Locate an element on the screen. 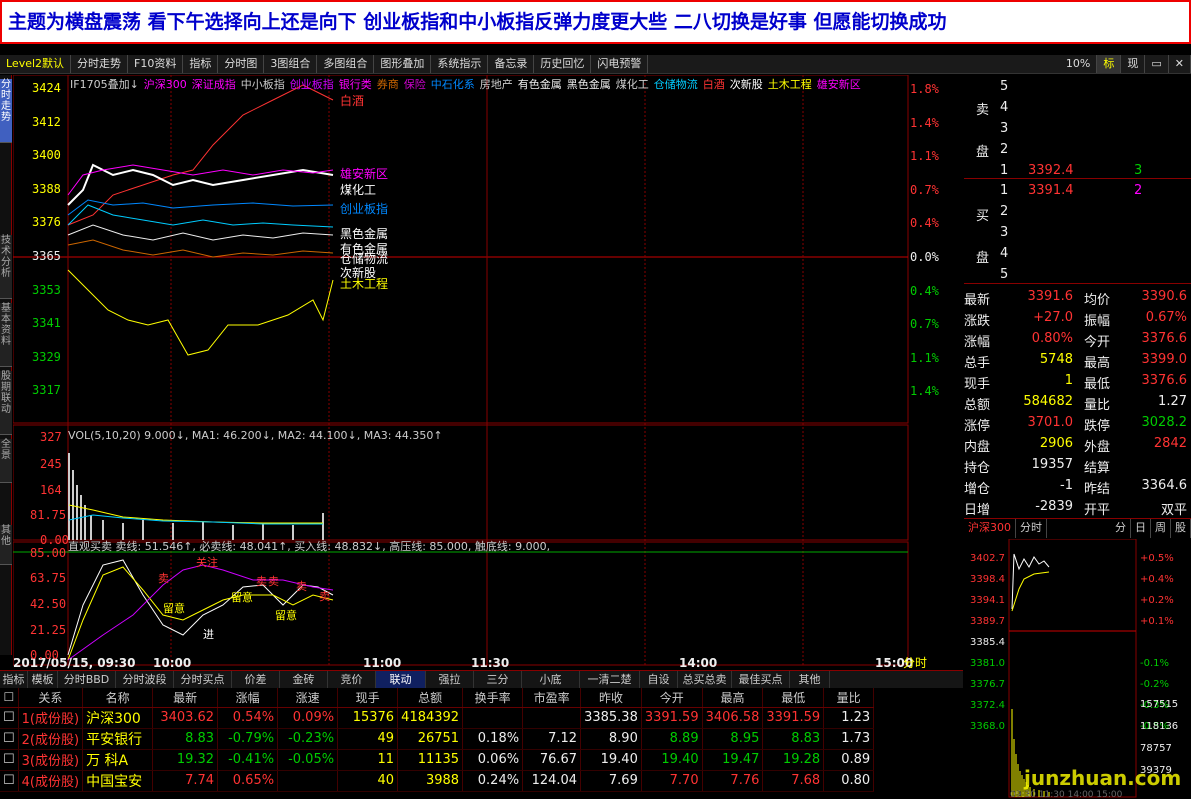  nav-technical: 技术分析 is located at coordinates (6, 267).